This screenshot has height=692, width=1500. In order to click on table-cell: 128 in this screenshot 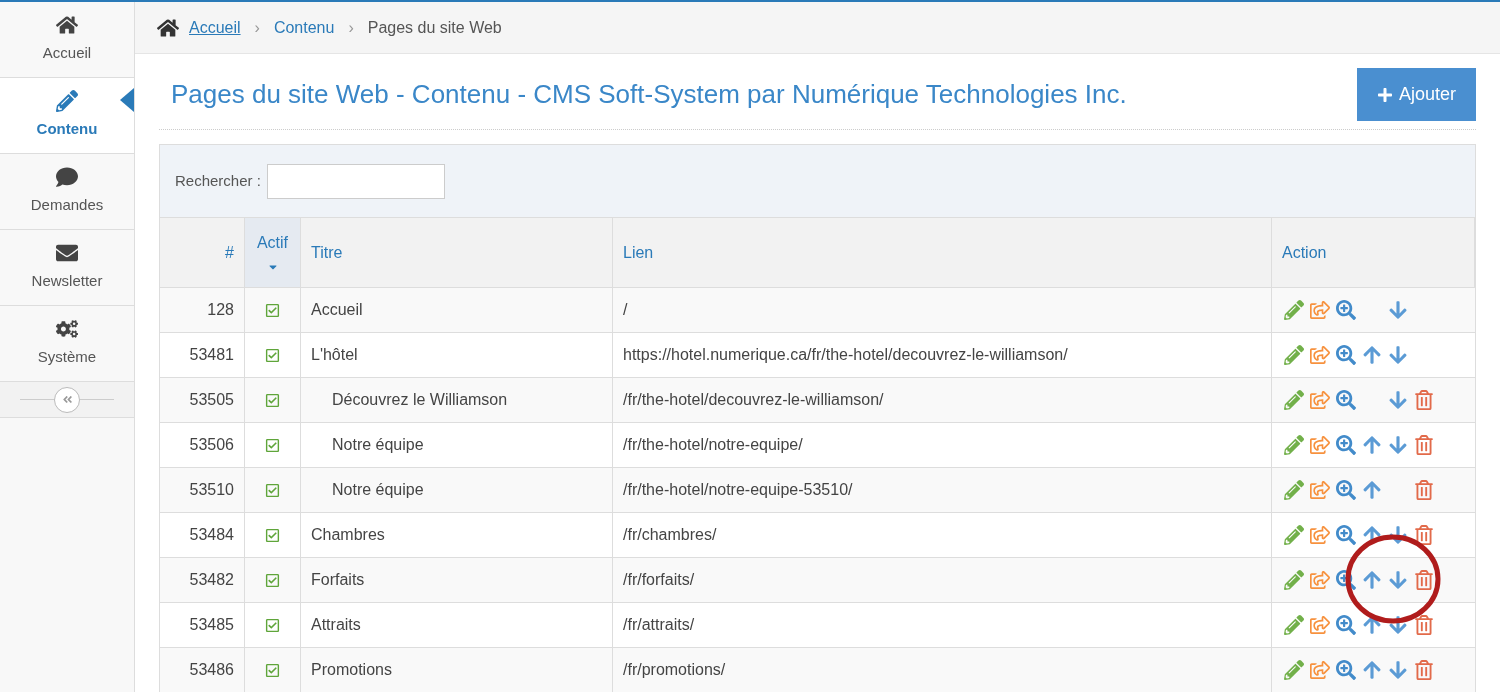, I will do `click(202, 310)`.